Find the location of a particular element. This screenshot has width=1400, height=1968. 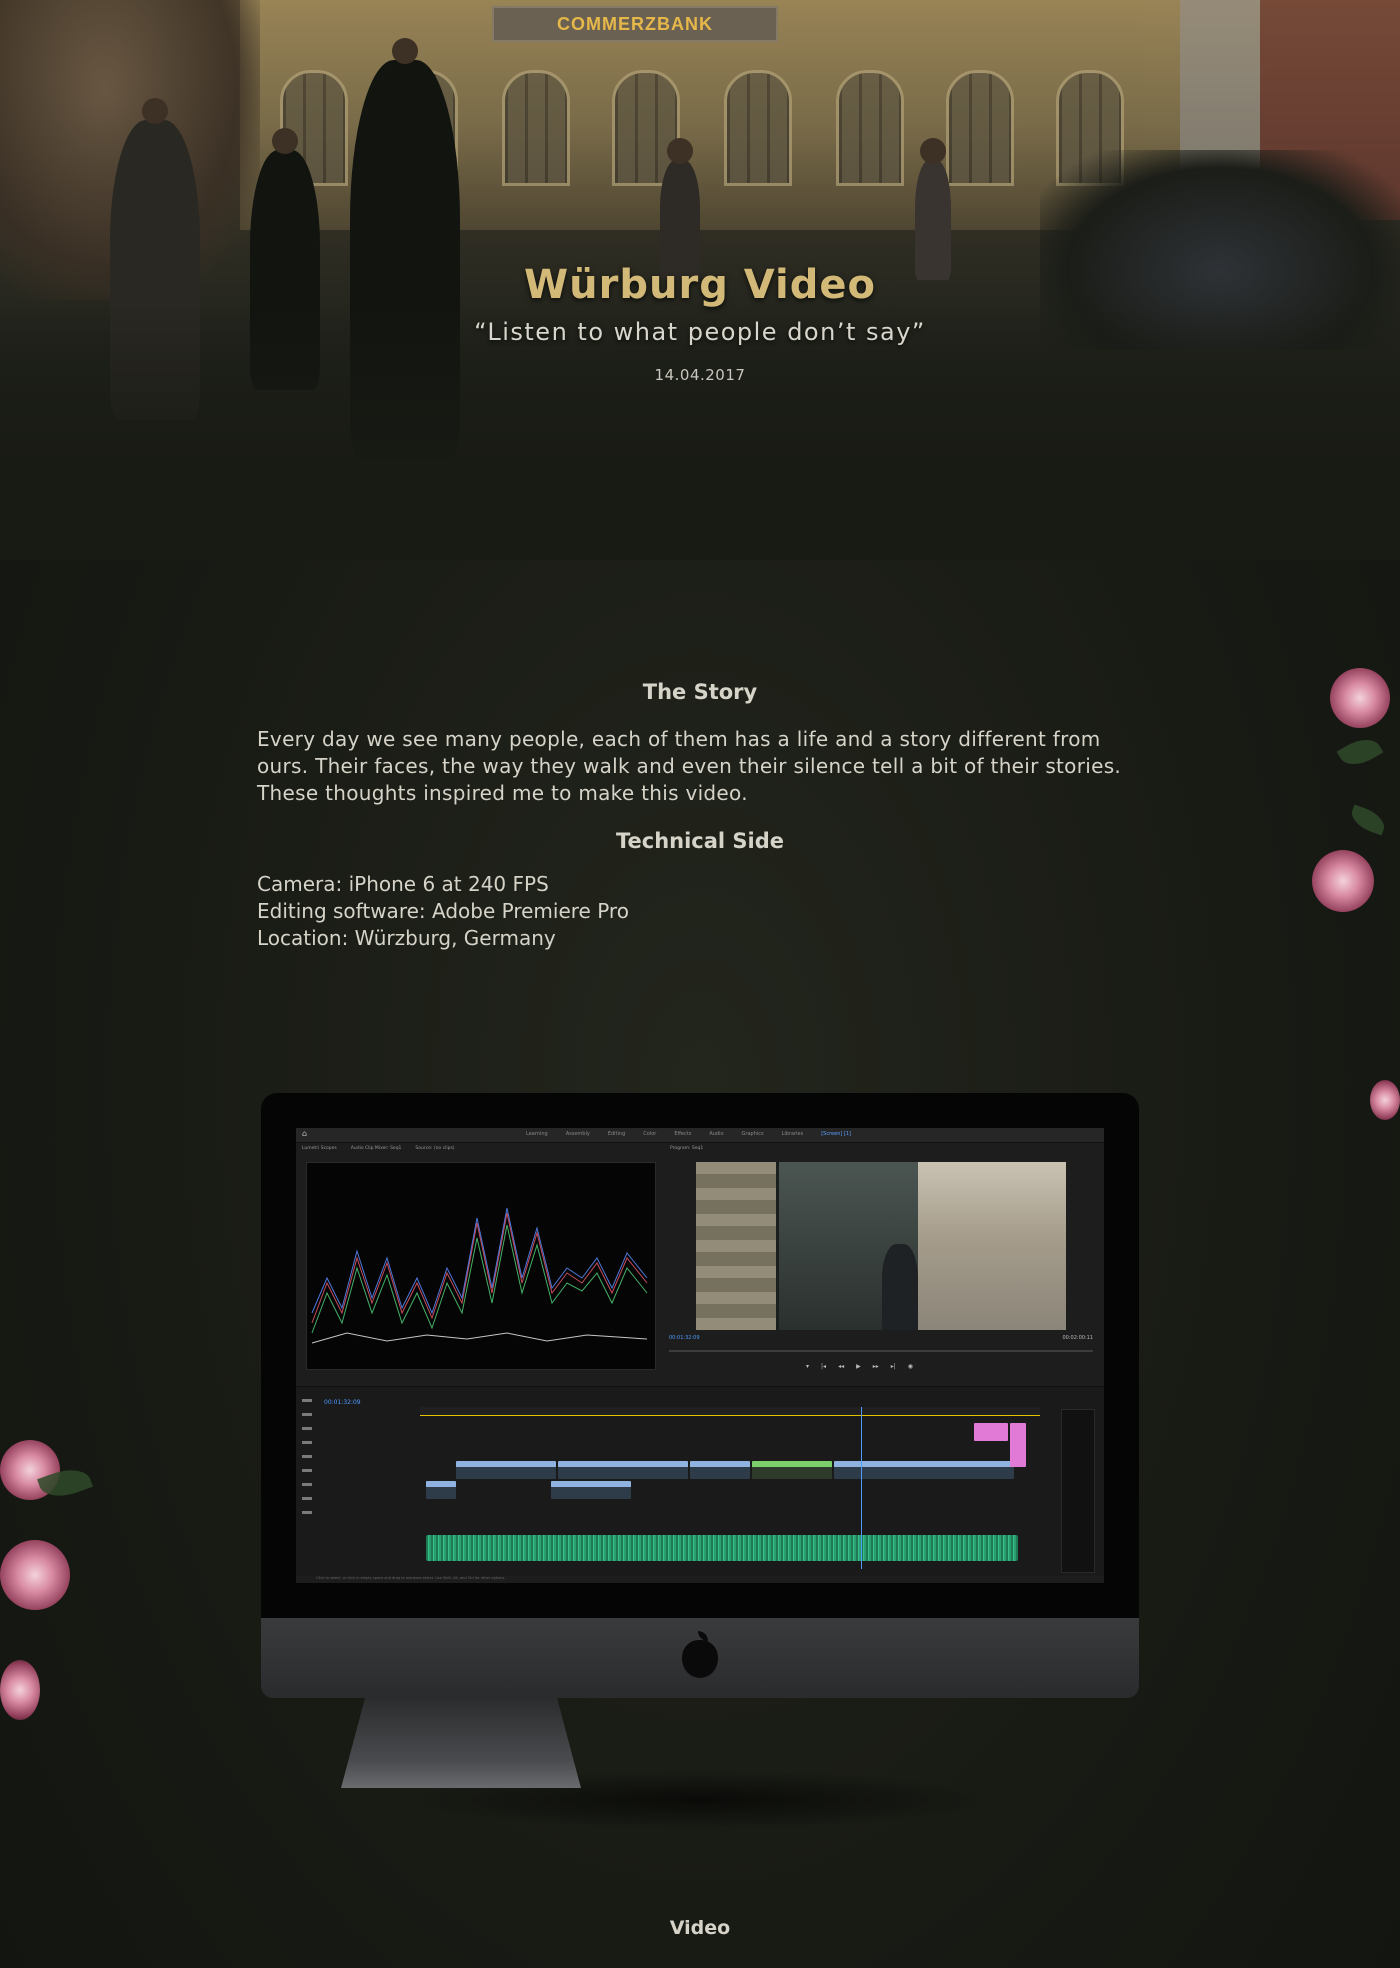

marker-icon: ▾ is located at coordinates (807, 1366).